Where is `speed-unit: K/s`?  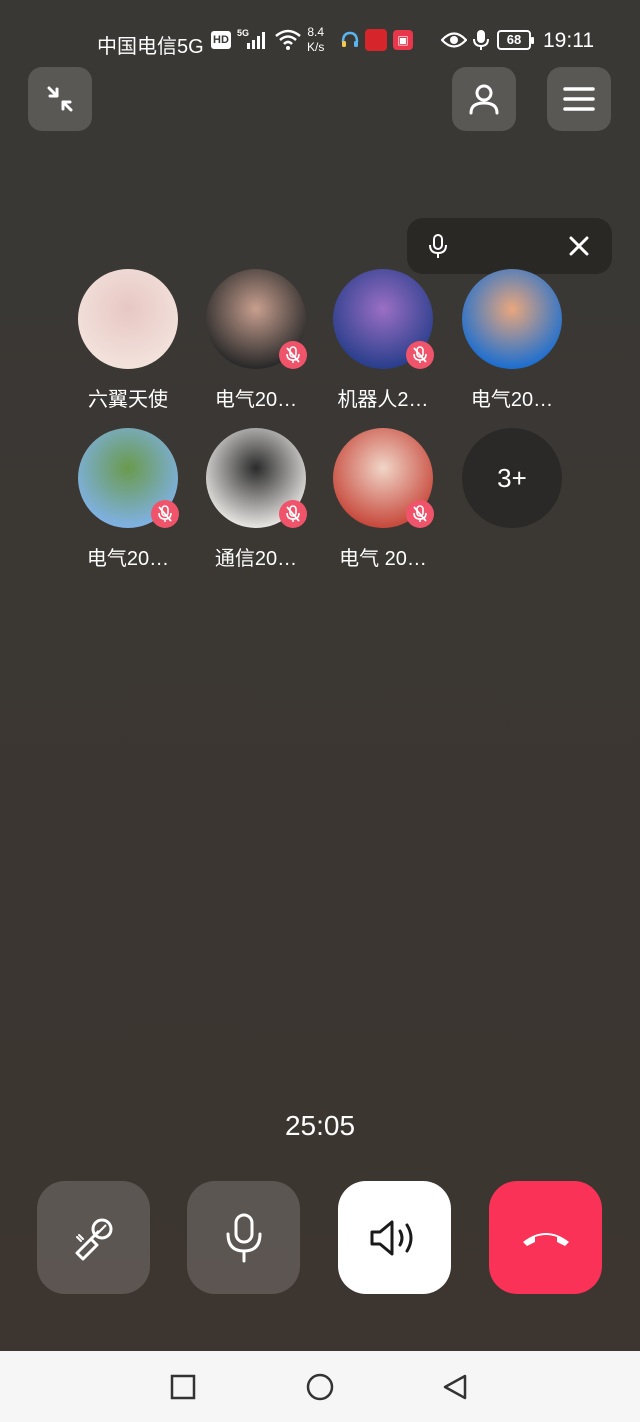 speed-unit: K/s is located at coordinates (316, 47).